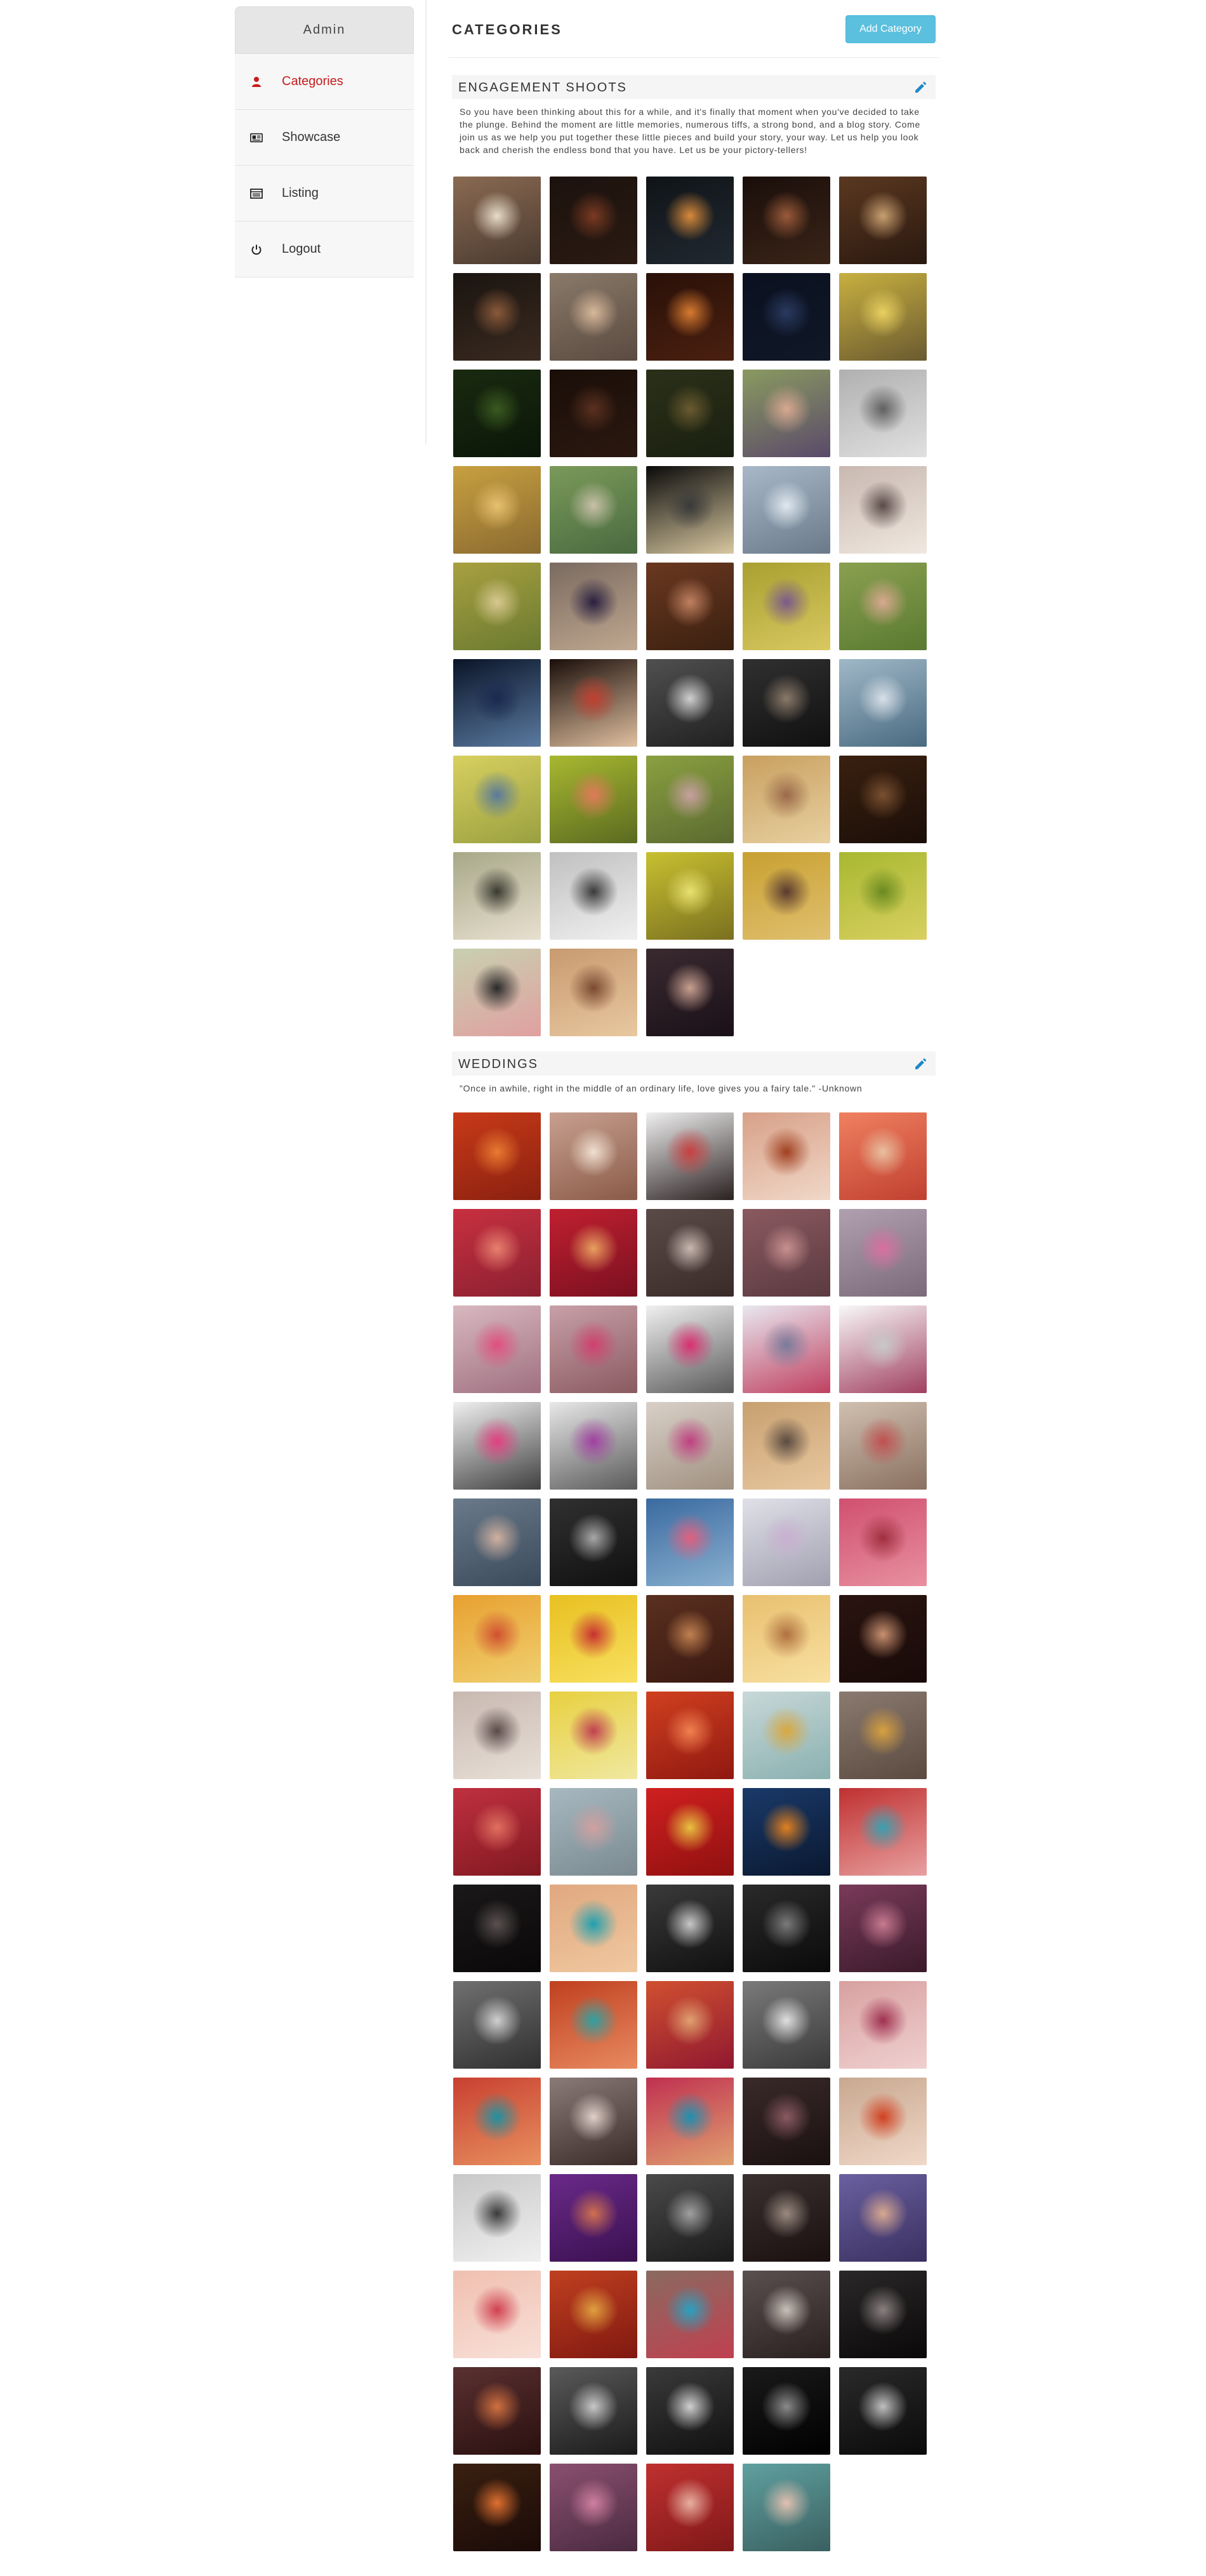 This screenshot has height=2576, width=1206. I want to click on sidebar-item-logout: Logout, so click(324, 250).